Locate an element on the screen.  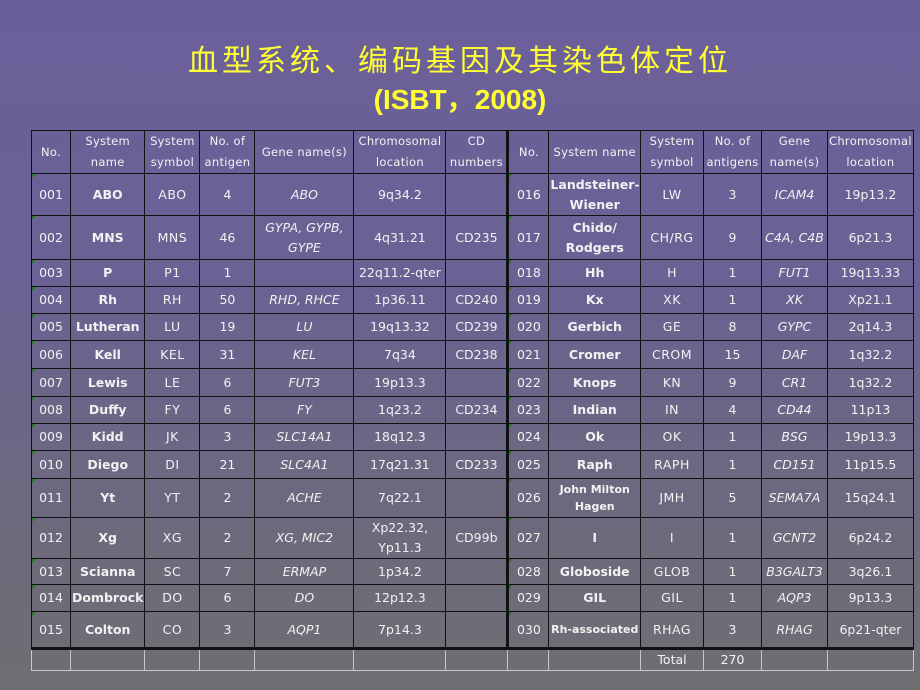
cell-gene: CD44 is located at coordinates (795, 410).